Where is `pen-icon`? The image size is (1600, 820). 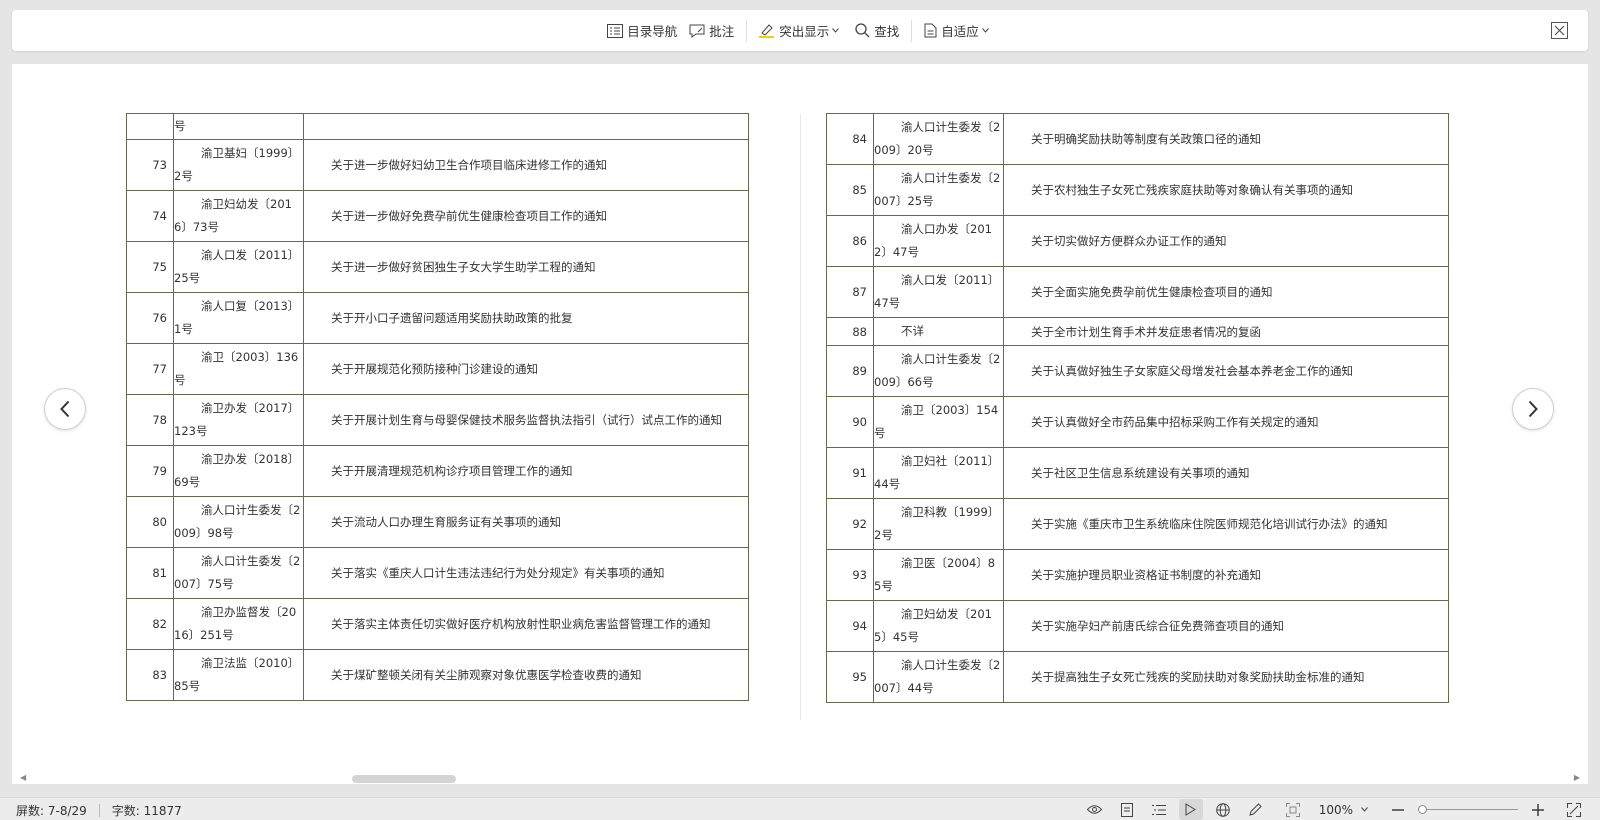 pen-icon is located at coordinates (1255, 809).